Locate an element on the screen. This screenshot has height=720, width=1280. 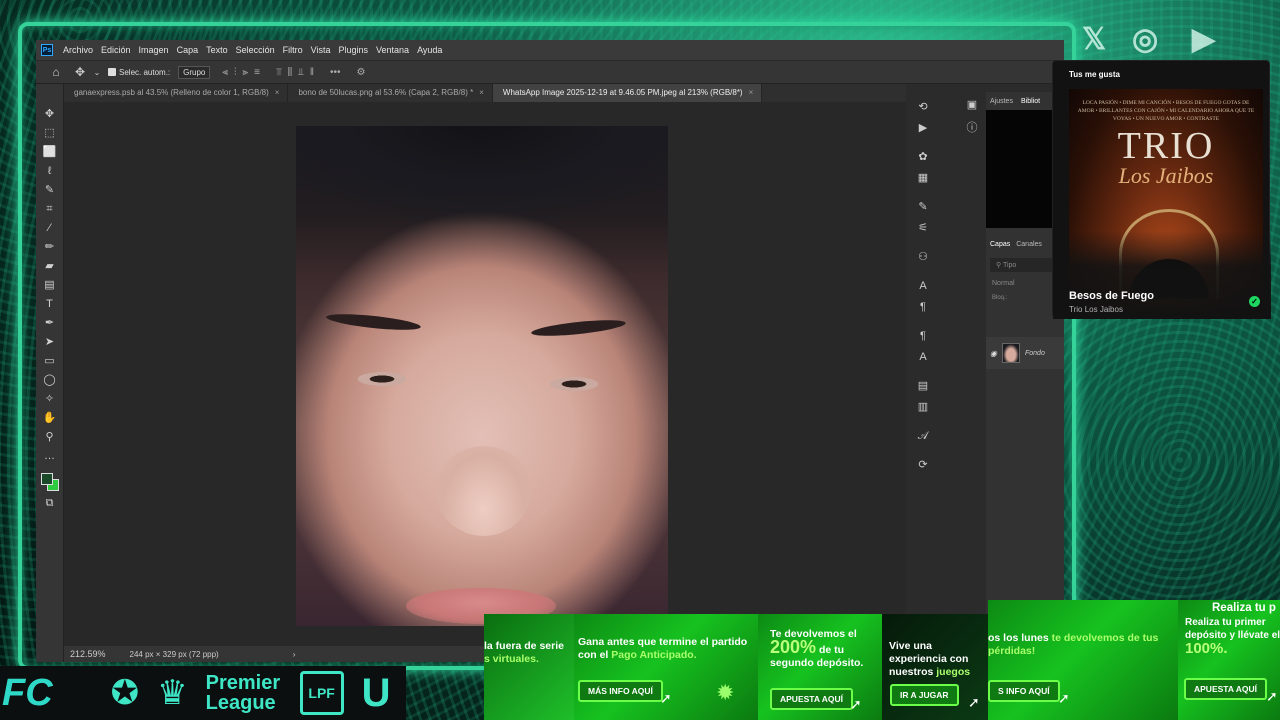
home-icon: ⌂ is located at coordinates (56, 72).